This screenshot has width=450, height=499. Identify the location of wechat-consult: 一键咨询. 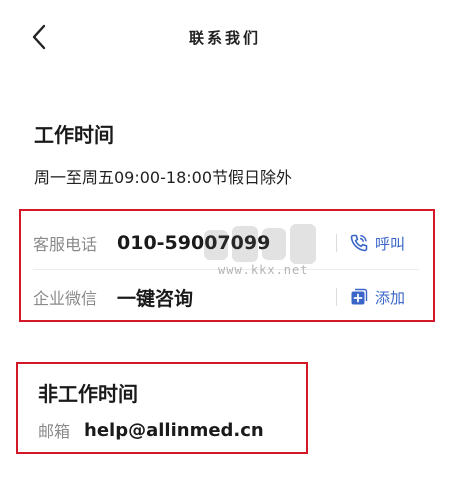
(226, 297).